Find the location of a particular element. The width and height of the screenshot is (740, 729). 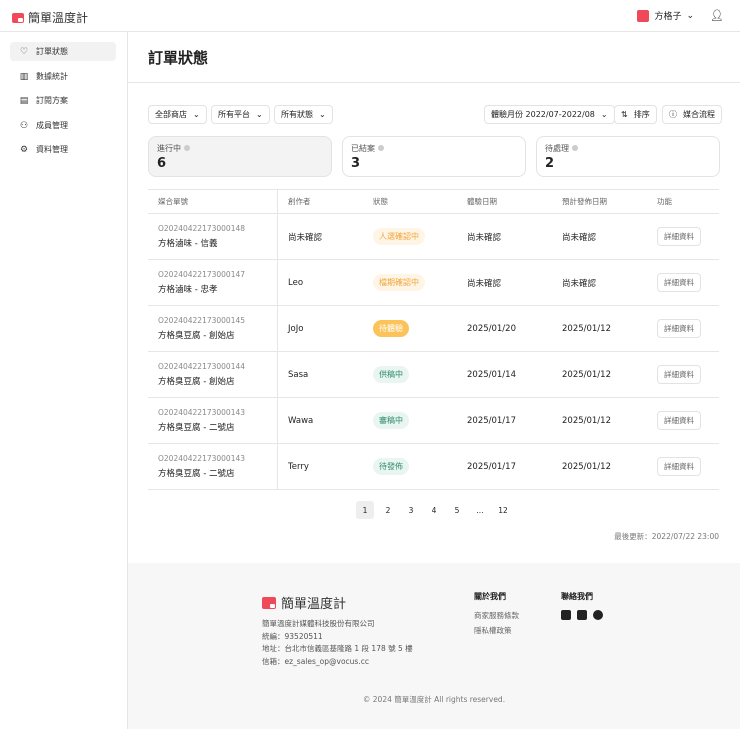

flow-button: ⓘ 媒合流程 is located at coordinates (692, 114).